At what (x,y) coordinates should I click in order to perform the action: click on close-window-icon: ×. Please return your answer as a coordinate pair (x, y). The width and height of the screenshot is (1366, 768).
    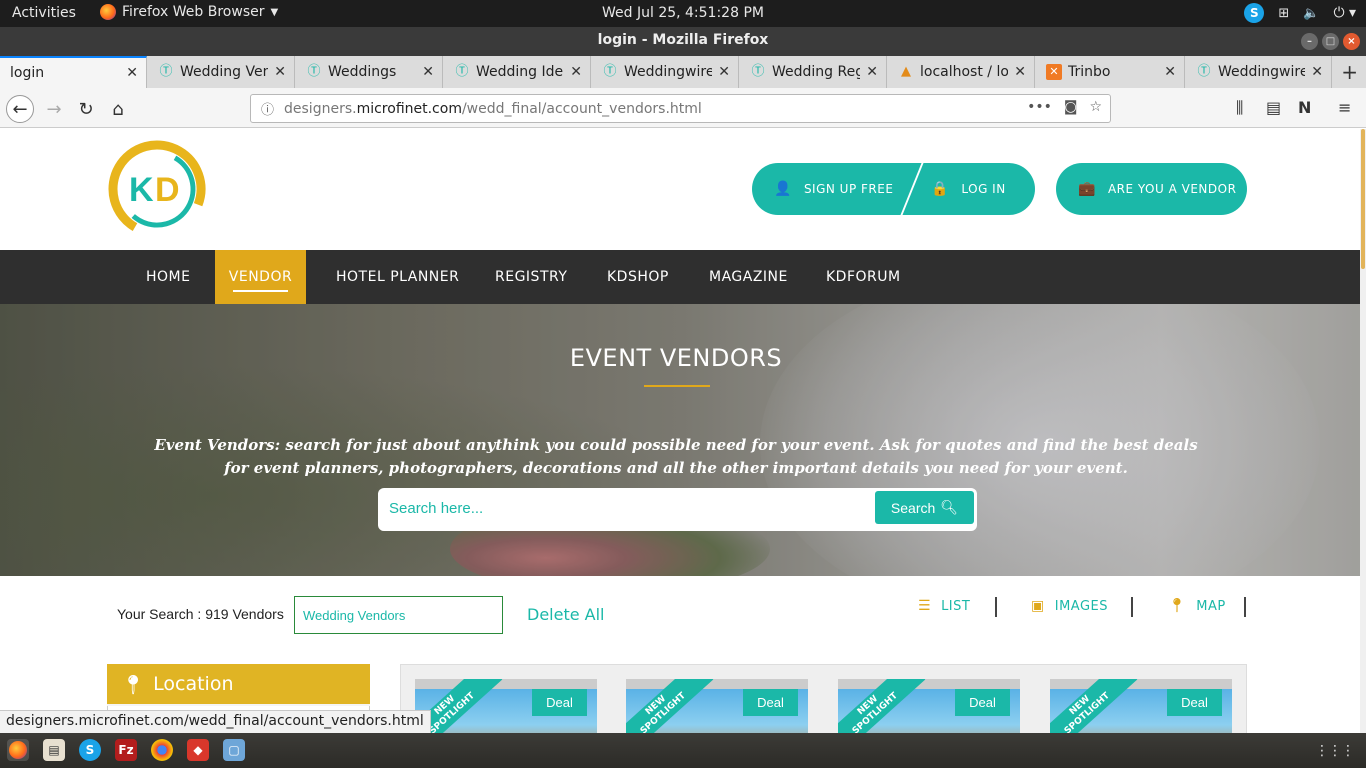
    Looking at the image, I should click on (1351, 41).